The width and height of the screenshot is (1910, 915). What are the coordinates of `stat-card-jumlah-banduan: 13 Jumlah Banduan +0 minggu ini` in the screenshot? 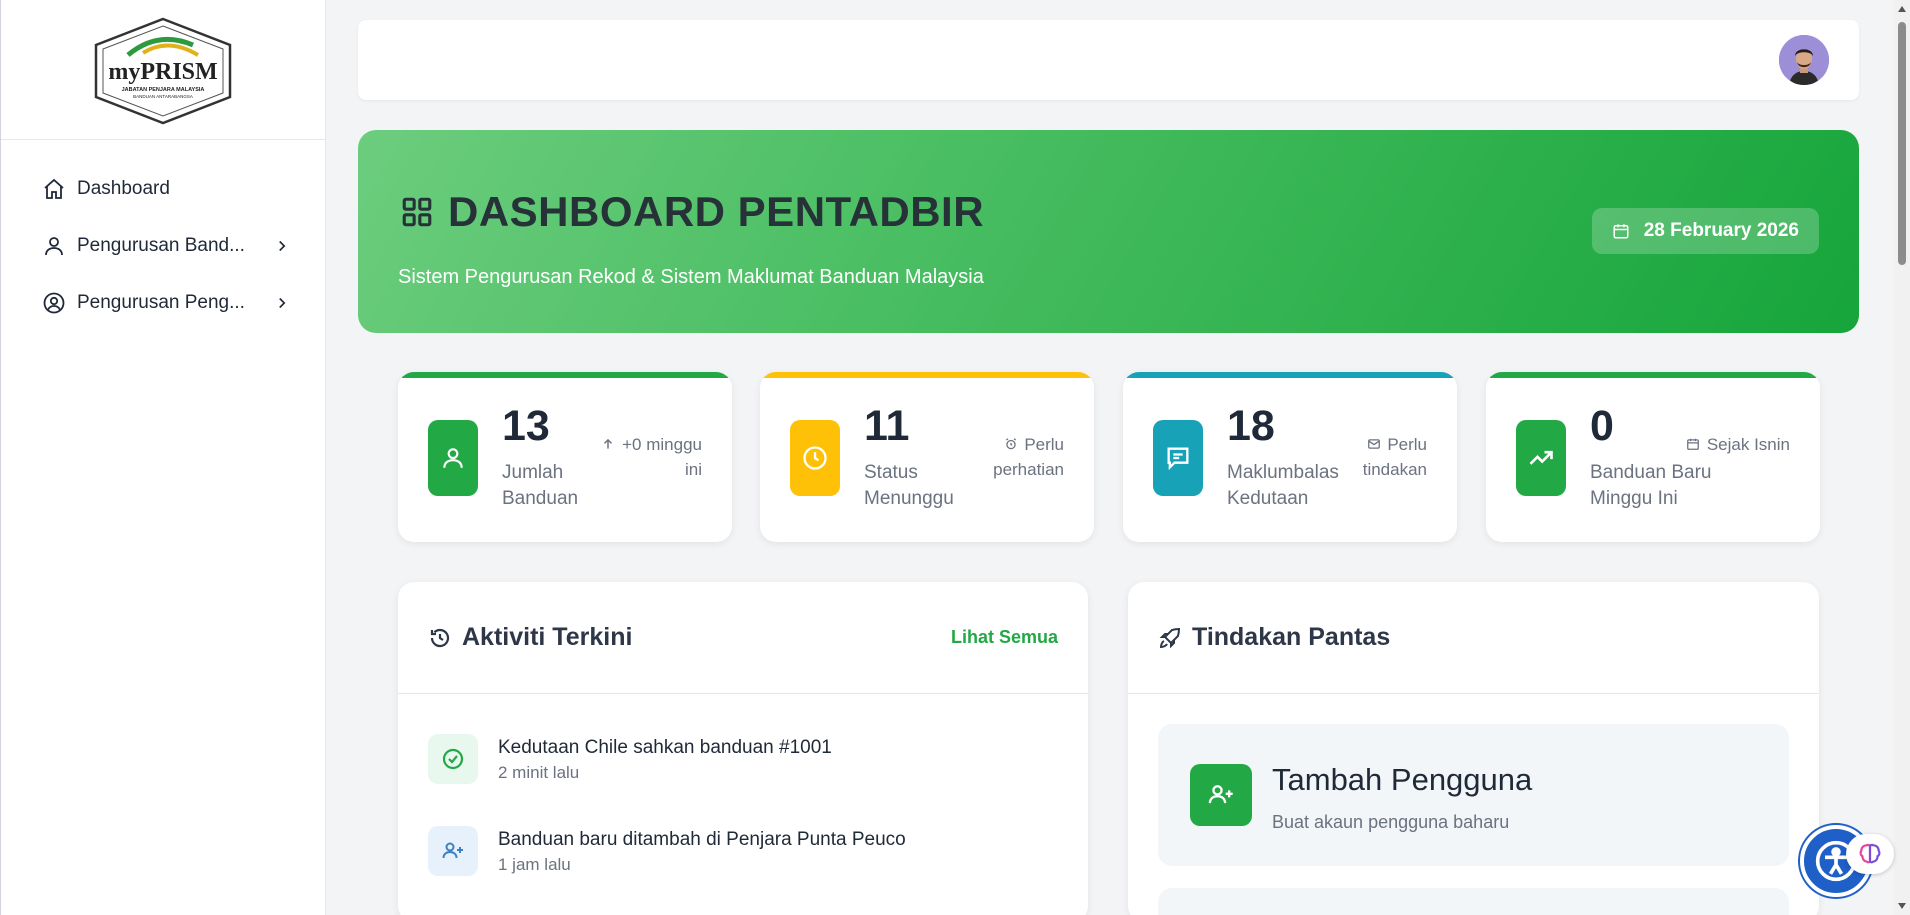 It's located at (565, 457).